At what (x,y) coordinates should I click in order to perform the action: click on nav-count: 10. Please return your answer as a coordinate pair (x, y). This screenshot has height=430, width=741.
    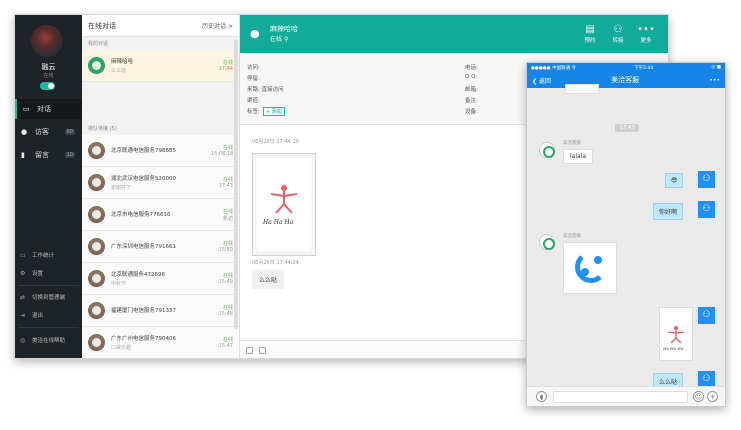
    Looking at the image, I should click on (69, 155).